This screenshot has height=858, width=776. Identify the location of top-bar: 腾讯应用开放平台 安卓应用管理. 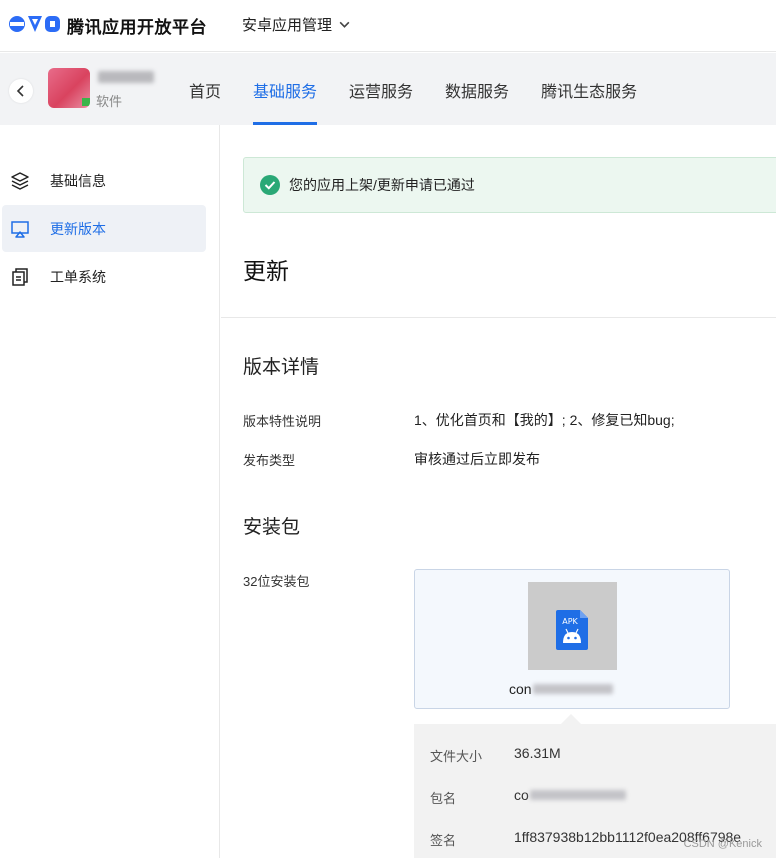
(388, 26).